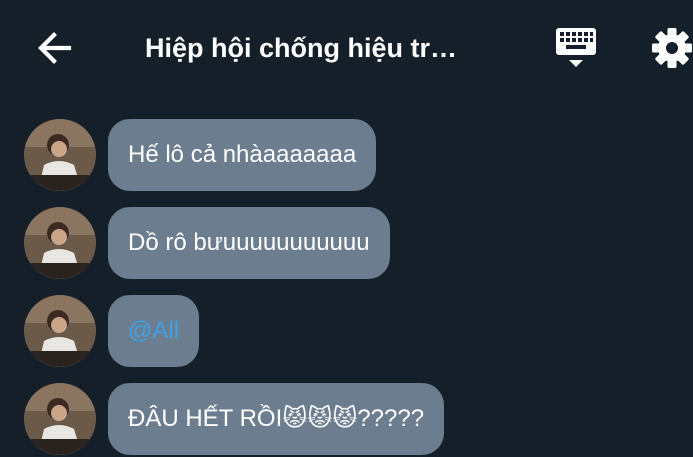 Image resolution: width=693 pixels, height=457 pixels. I want to click on keyboard-button, so click(576, 48).